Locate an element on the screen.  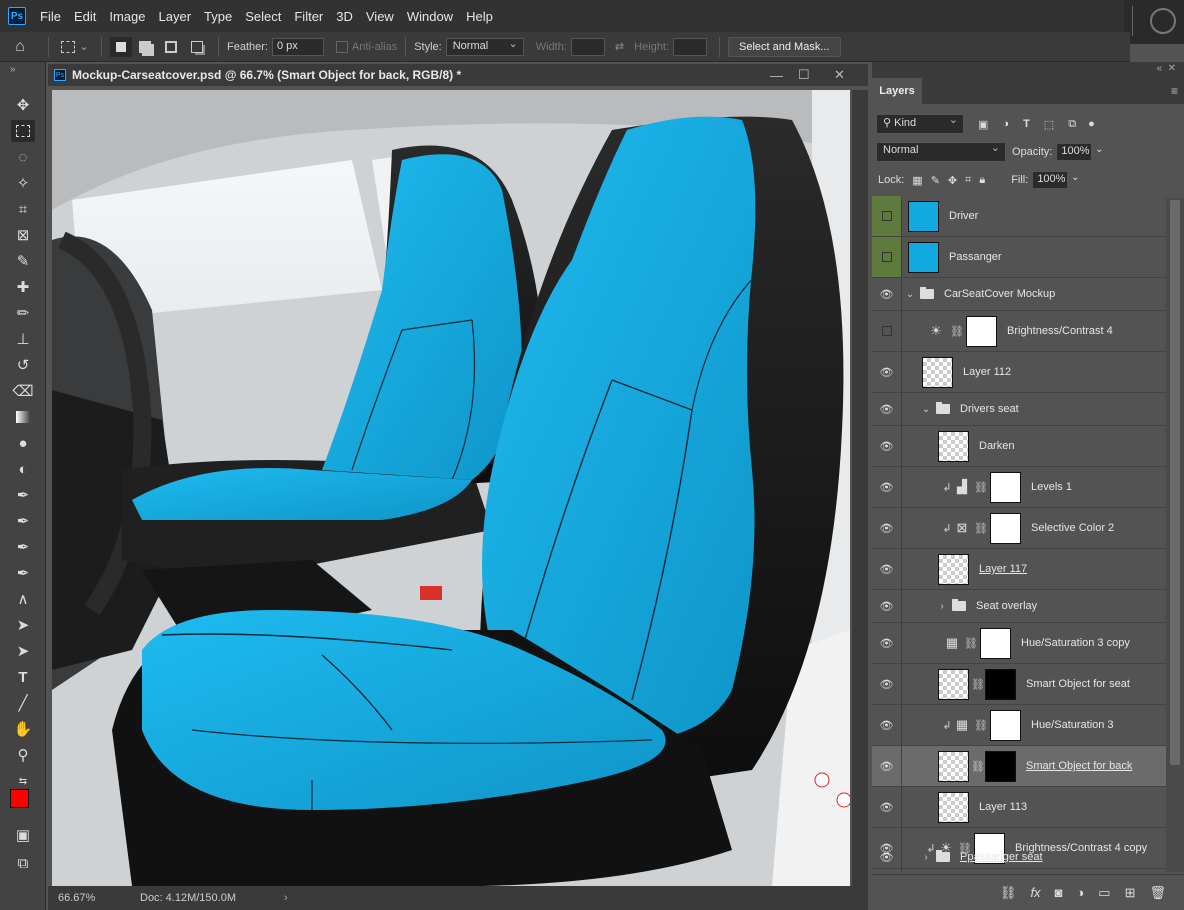
swap-icon: ⇄ is located at coordinates (619, 46).